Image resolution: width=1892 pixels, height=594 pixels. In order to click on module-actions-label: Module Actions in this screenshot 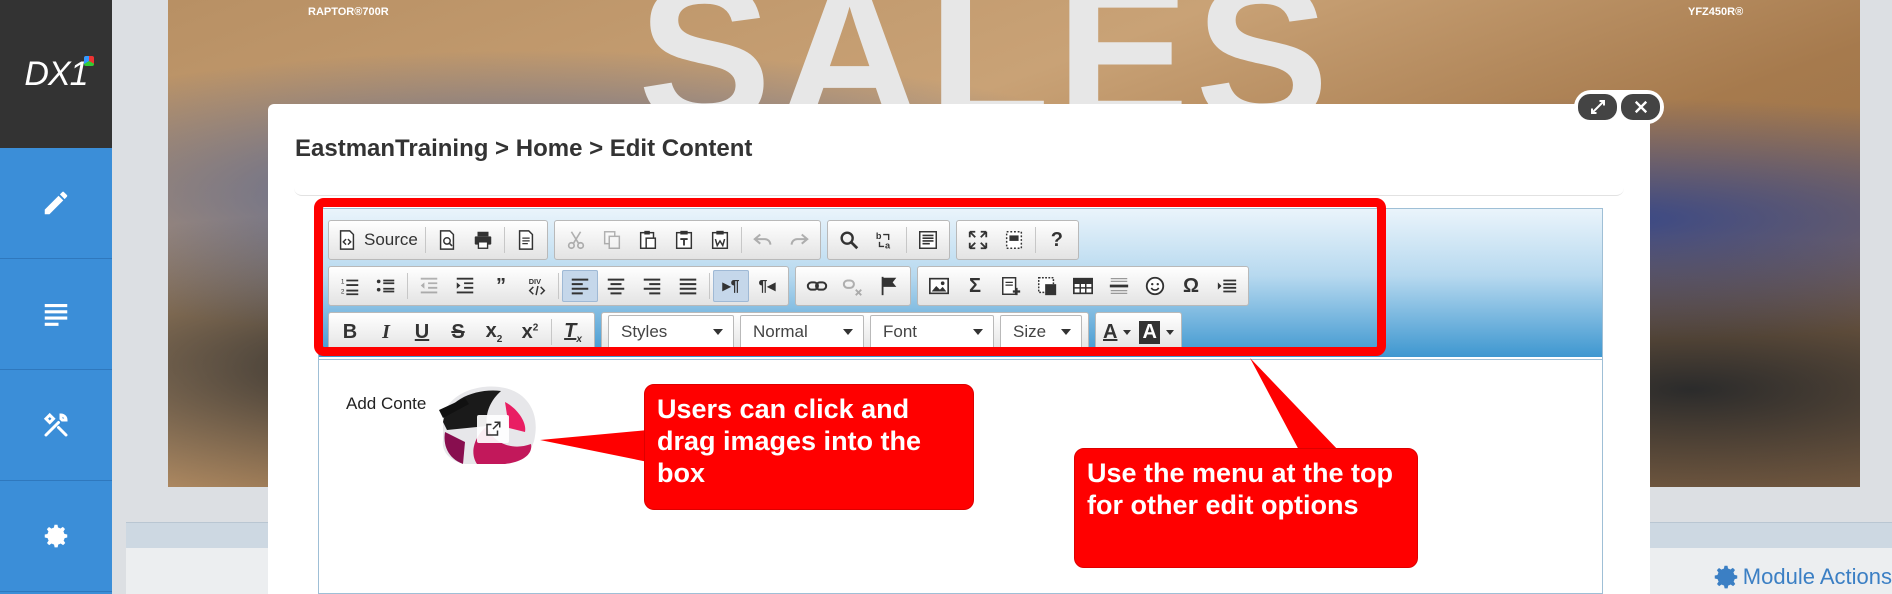, I will do `click(1817, 576)`.